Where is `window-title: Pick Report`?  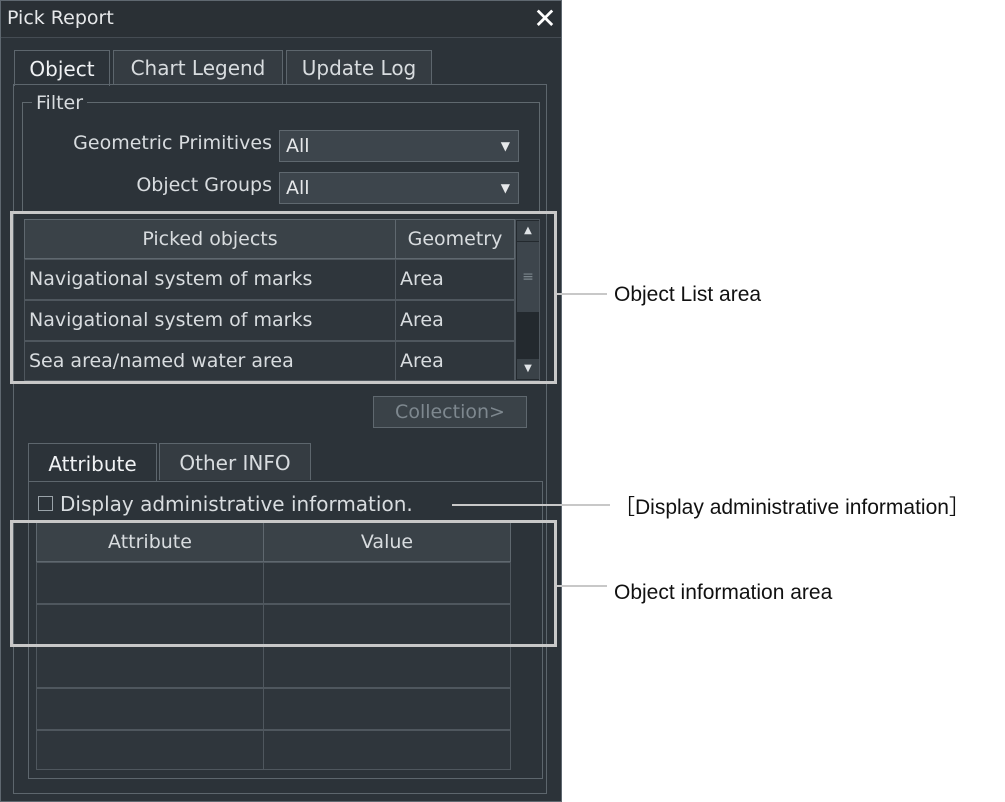 window-title: Pick Report is located at coordinates (60, 18).